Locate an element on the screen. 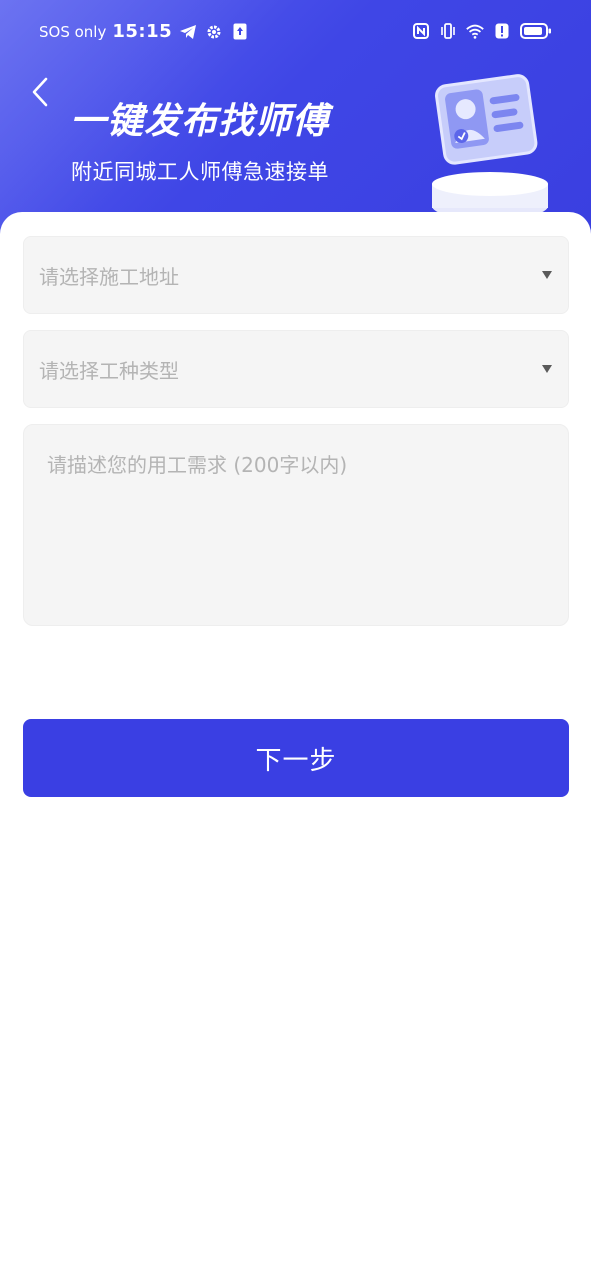 The height and width of the screenshot is (1280, 591). vibrate-icon is located at coordinates (448, 31).